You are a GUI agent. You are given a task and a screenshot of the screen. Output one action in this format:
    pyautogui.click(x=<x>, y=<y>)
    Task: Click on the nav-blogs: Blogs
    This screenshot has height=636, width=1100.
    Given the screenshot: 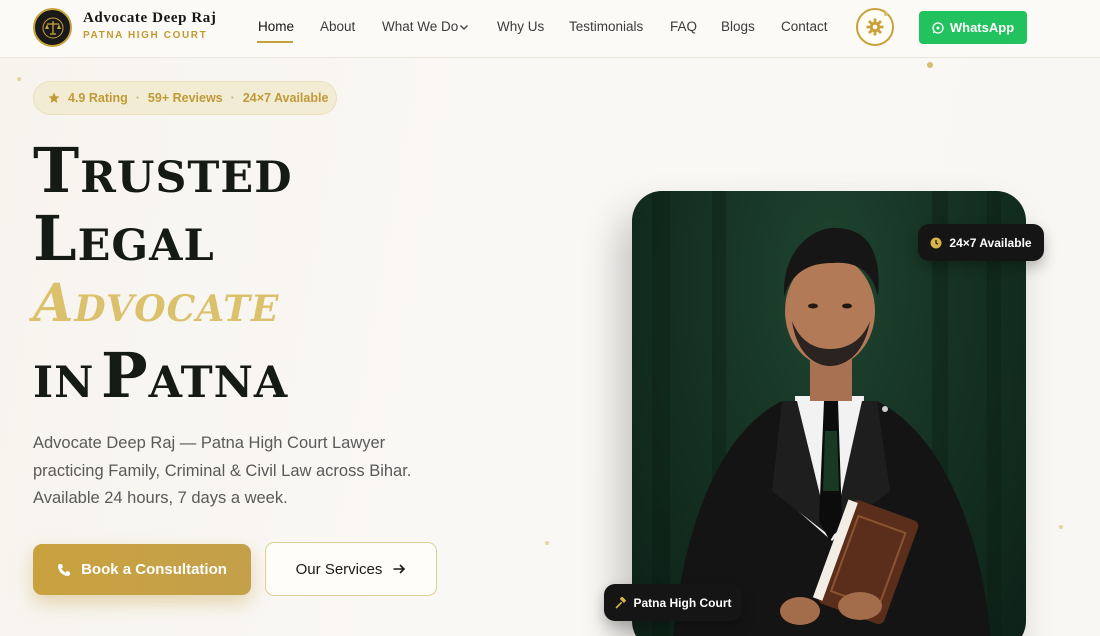 What is the action you would take?
    pyautogui.click(x=738, y=26)
    